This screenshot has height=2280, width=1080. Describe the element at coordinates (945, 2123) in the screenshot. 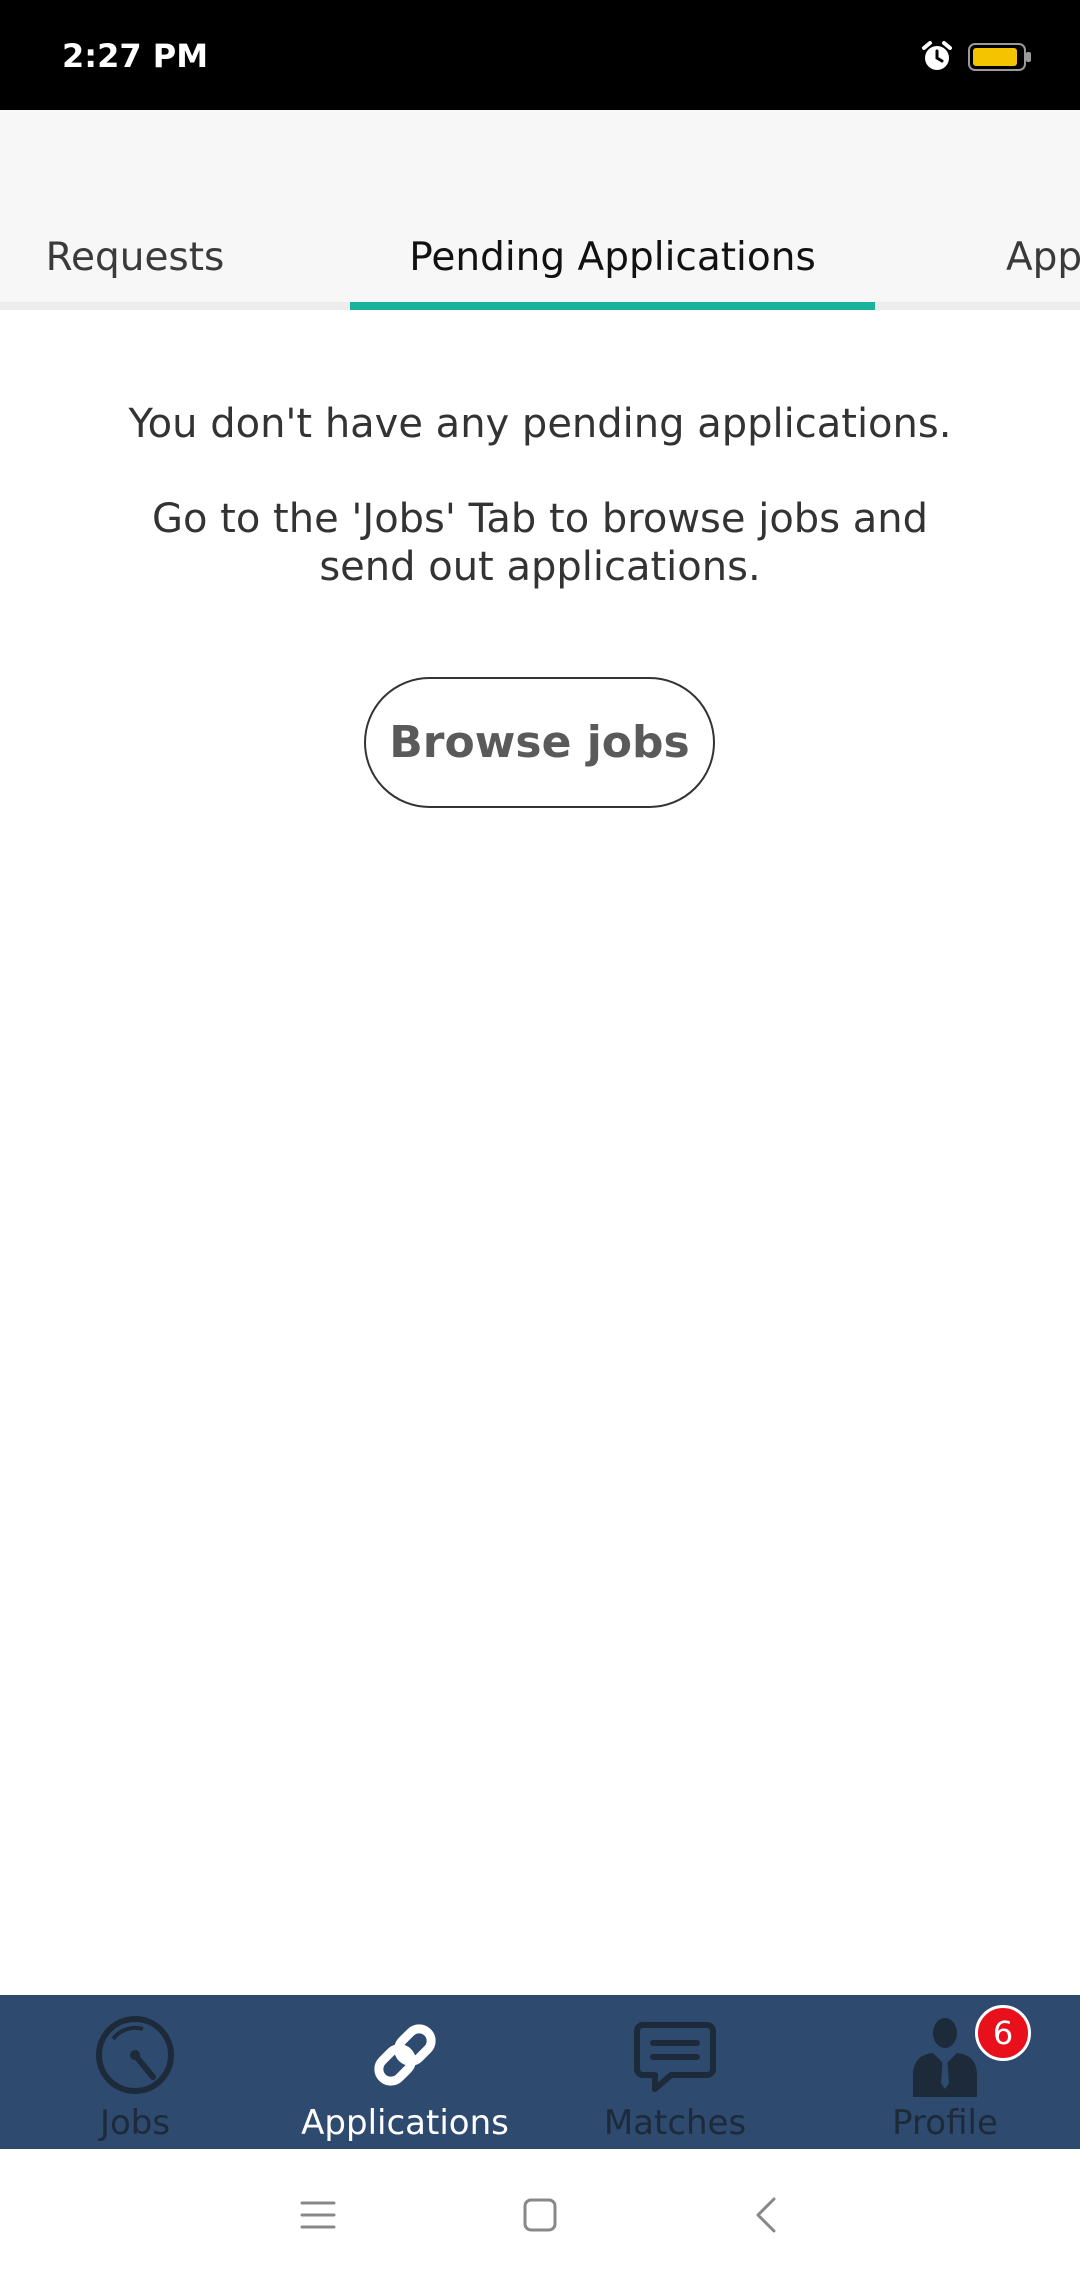

I see `nav-label-profile: Profile` at that location.